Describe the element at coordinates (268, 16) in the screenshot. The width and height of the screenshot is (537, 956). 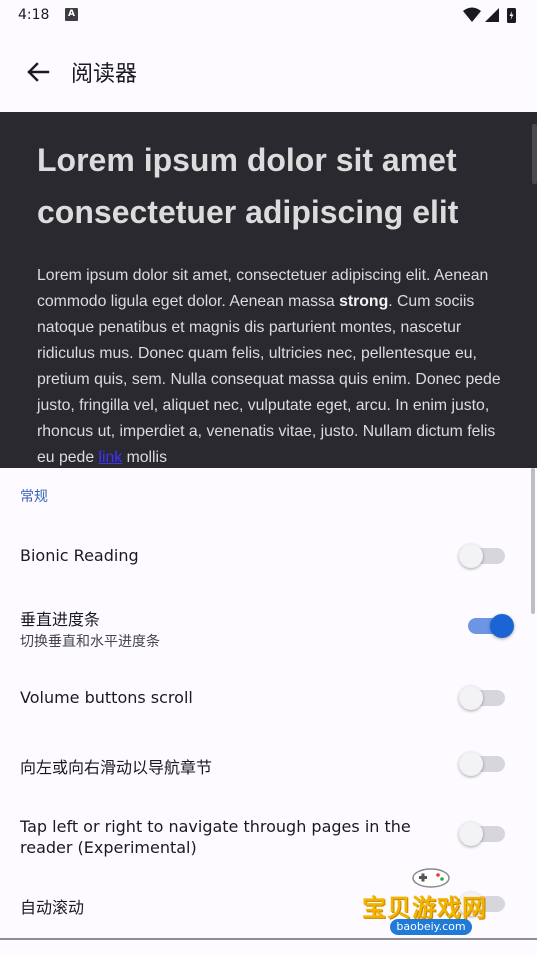
I see `status-bar: 4:18 A` at that location.